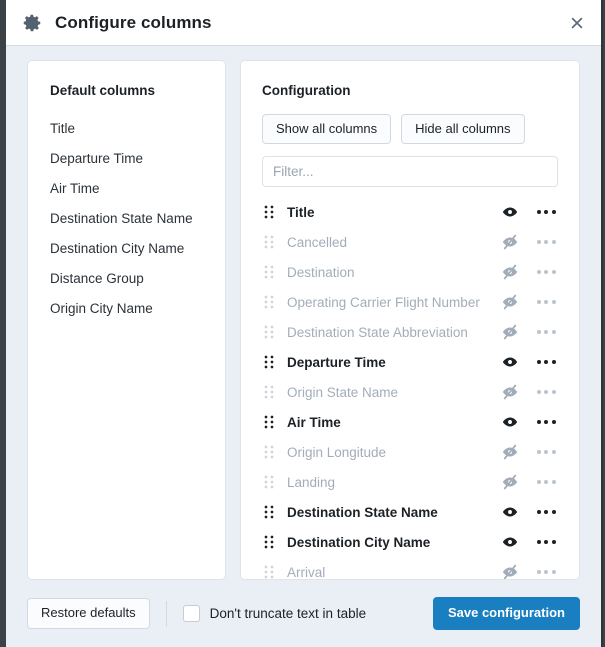  I want to click on truncate-text-checkbox-wrapper: Don't truncate text in table, so click(274, 613).